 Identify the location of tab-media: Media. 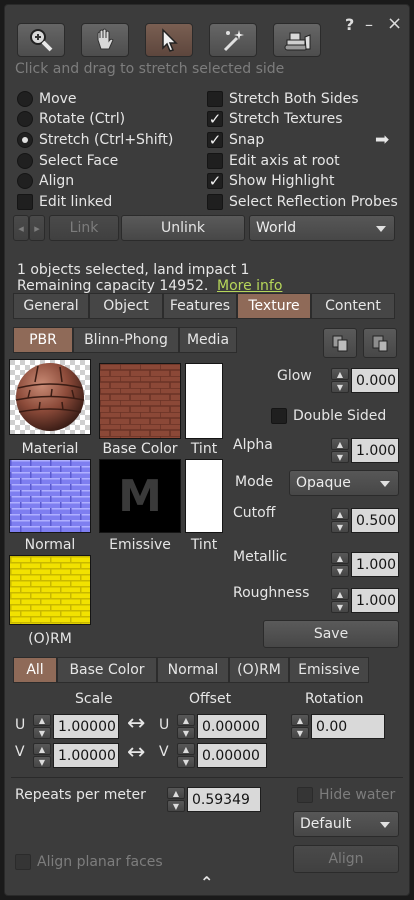
(208, 340).